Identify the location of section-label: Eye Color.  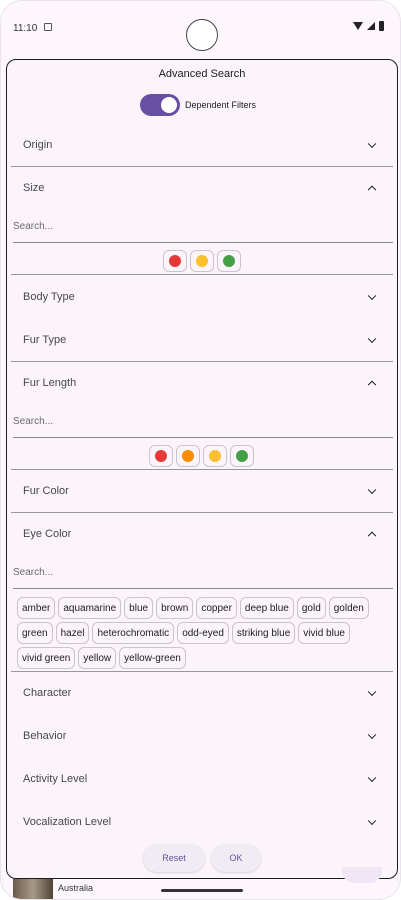
(47, 533).